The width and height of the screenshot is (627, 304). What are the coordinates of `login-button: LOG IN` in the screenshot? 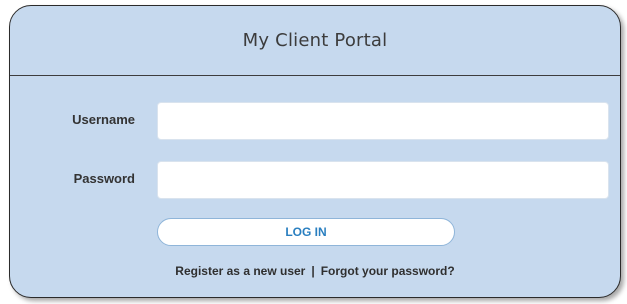 It's located at (306, 232).